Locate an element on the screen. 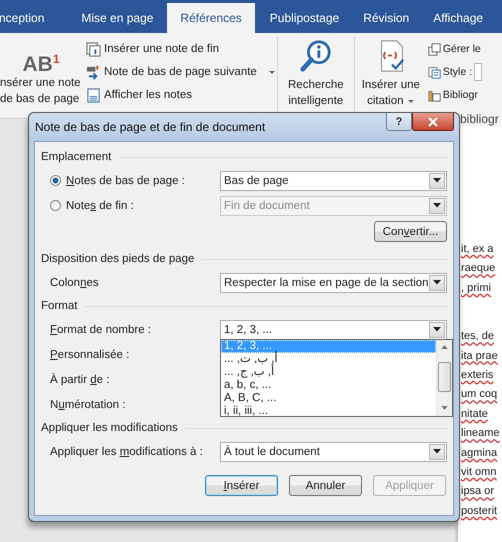  ribbon-command: Afficher les notes is located at coordinates (181, 95).